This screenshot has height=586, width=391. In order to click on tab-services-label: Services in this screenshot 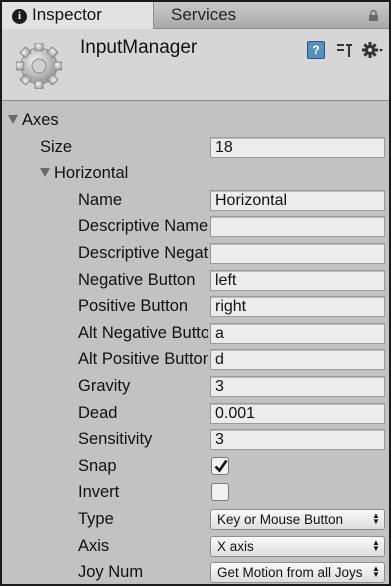, I will do `click(204, 14)`.